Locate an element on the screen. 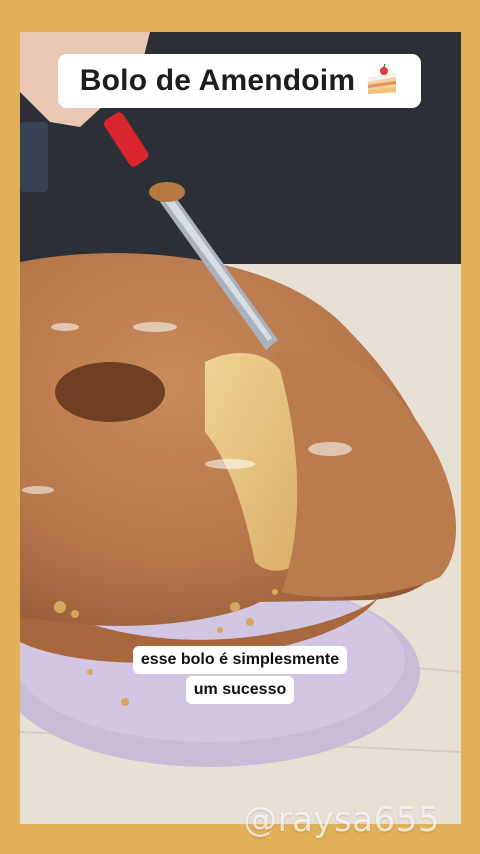 The height and width of the screenshot is (854, 480). subtitle-line-1: esse bolo é simplesmente is located at coordinates (240, 660).